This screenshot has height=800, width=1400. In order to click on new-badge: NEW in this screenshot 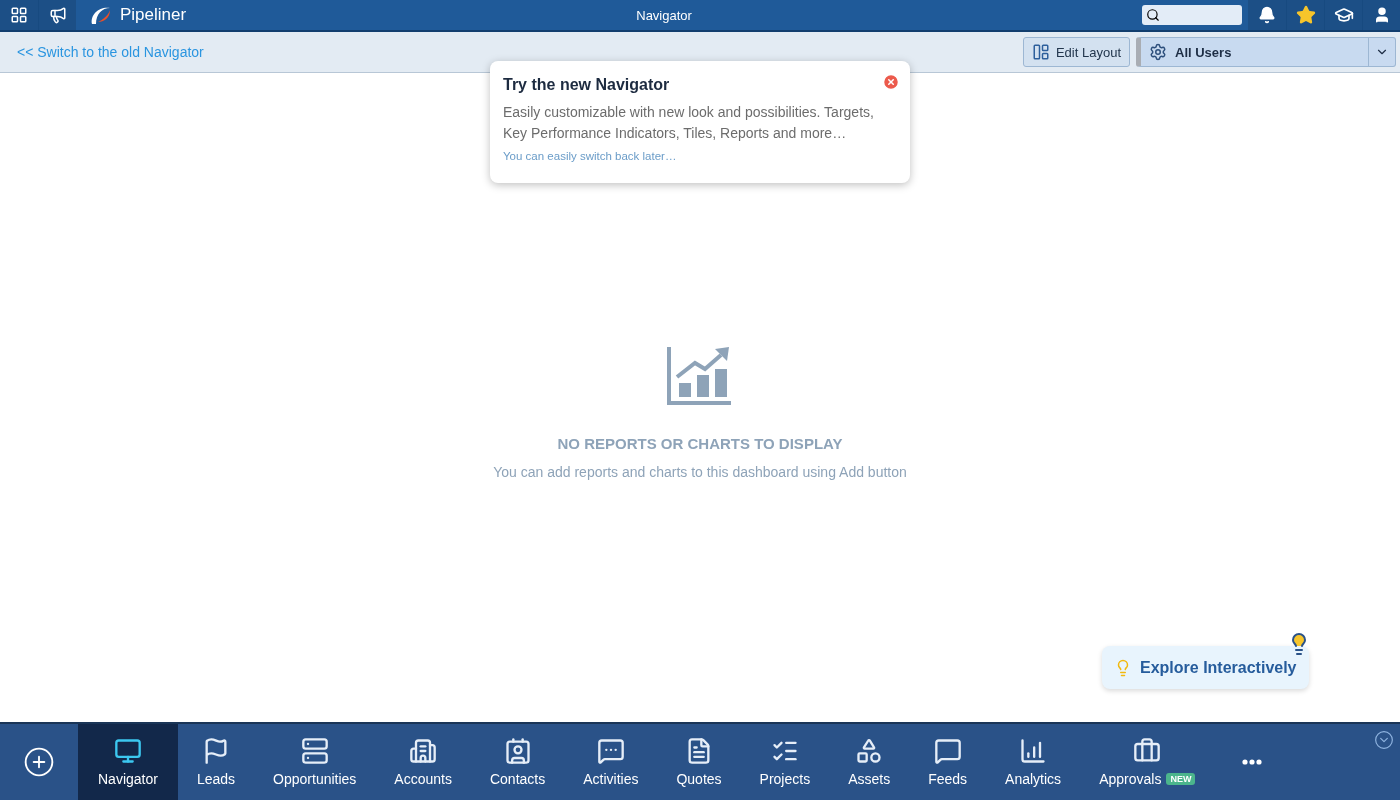, I will do `click(1181, 779)`.